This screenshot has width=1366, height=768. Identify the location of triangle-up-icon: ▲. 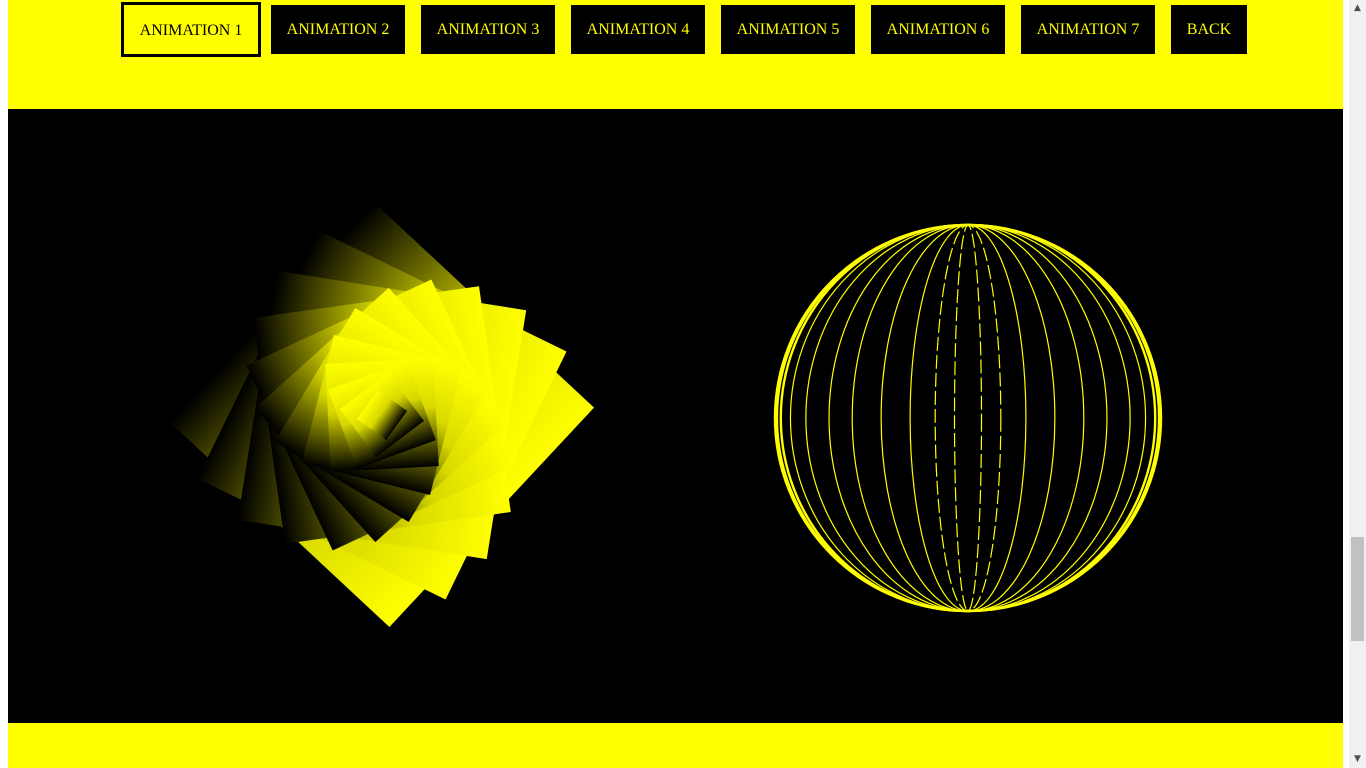
(1357, 8).